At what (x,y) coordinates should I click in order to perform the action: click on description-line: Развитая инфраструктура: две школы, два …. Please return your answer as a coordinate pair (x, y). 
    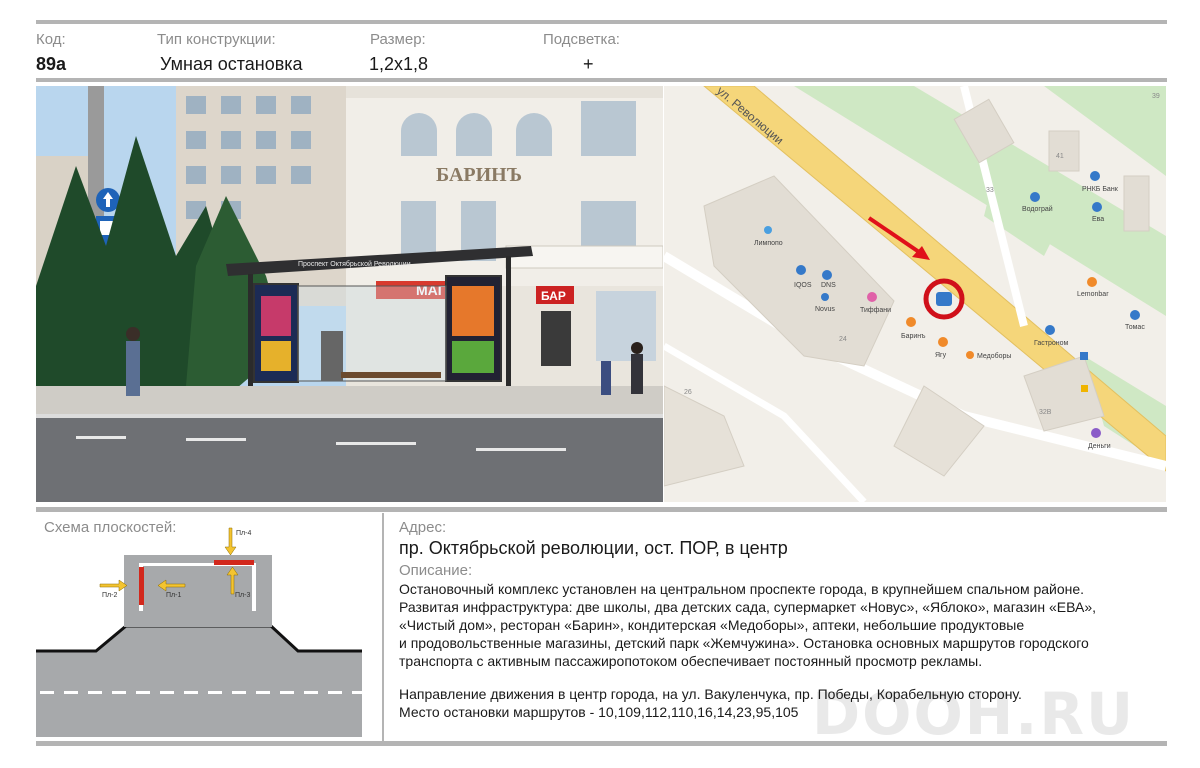
    Looking at the image, I should click on (747, 607).